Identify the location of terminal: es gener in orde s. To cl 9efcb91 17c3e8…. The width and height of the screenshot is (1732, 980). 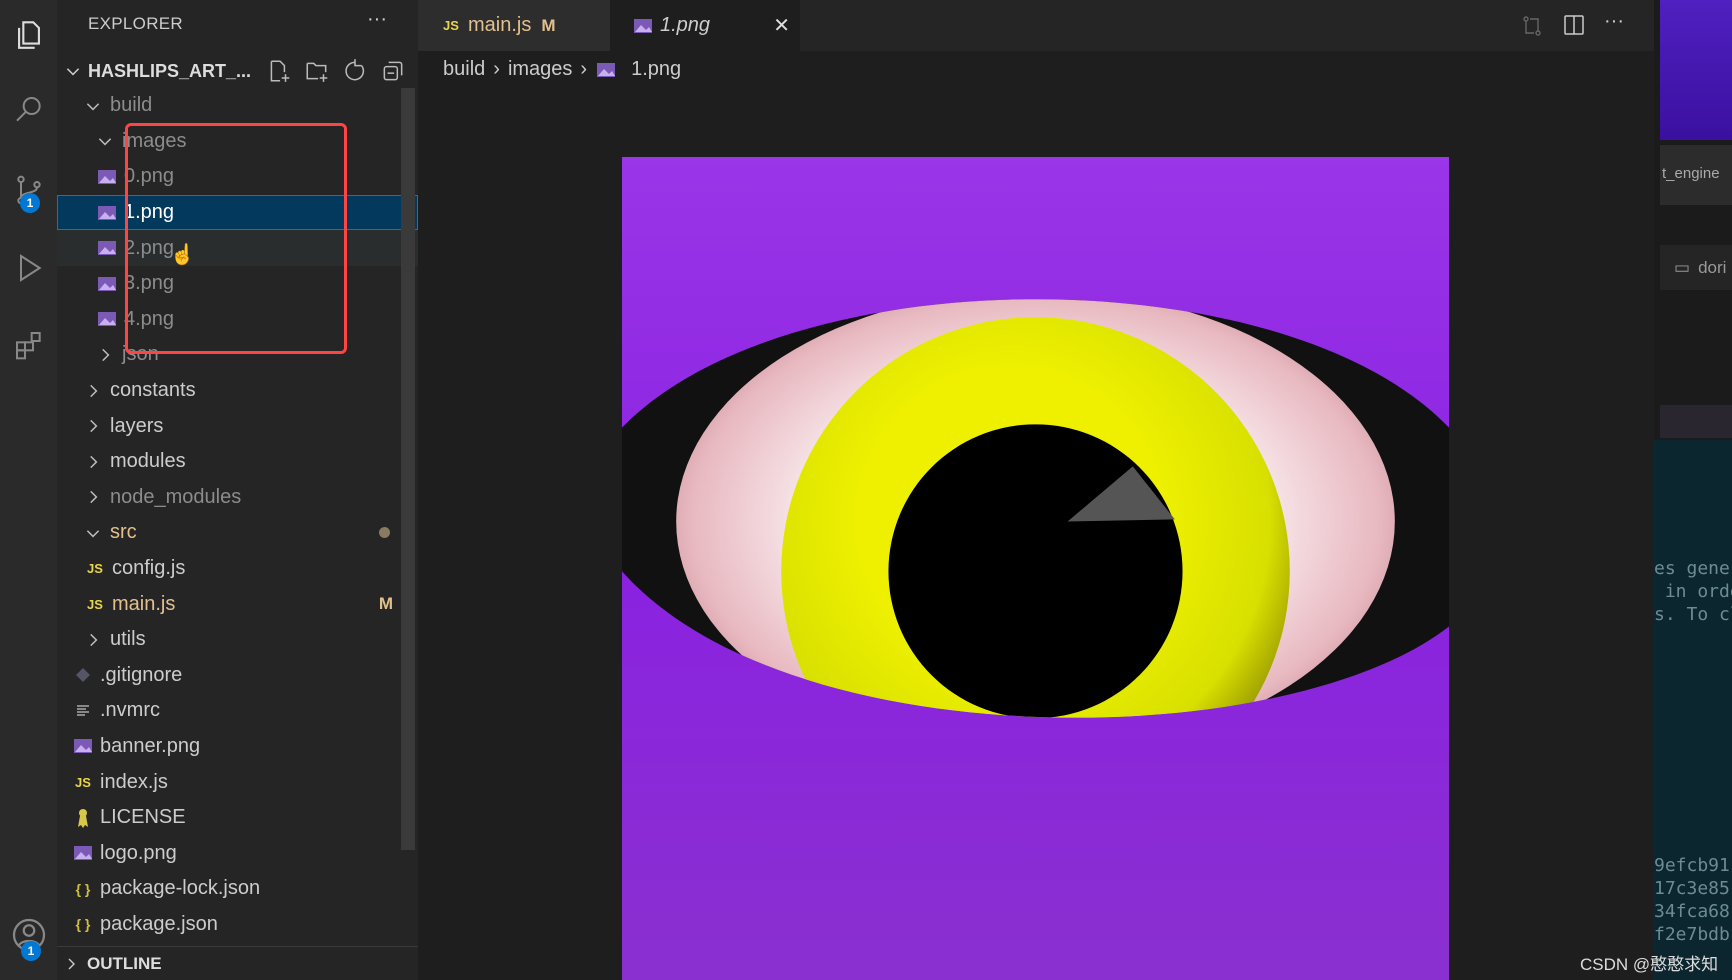
(1693, 710).